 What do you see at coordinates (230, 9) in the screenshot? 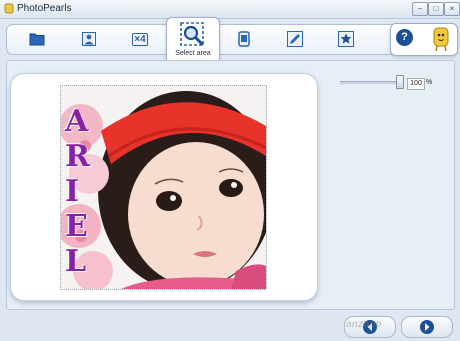
I see `title-bar: PhotoPearls – □ ×` at bounding box center [230, 9].